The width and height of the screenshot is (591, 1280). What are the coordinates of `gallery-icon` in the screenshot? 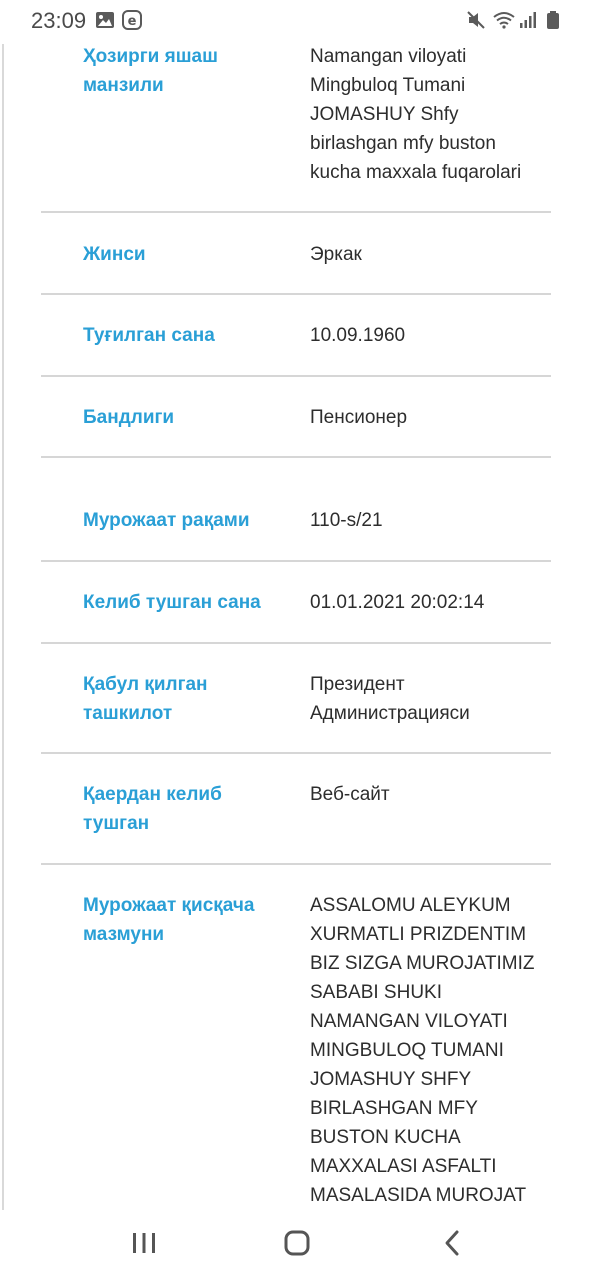 It's located at (105, 22).